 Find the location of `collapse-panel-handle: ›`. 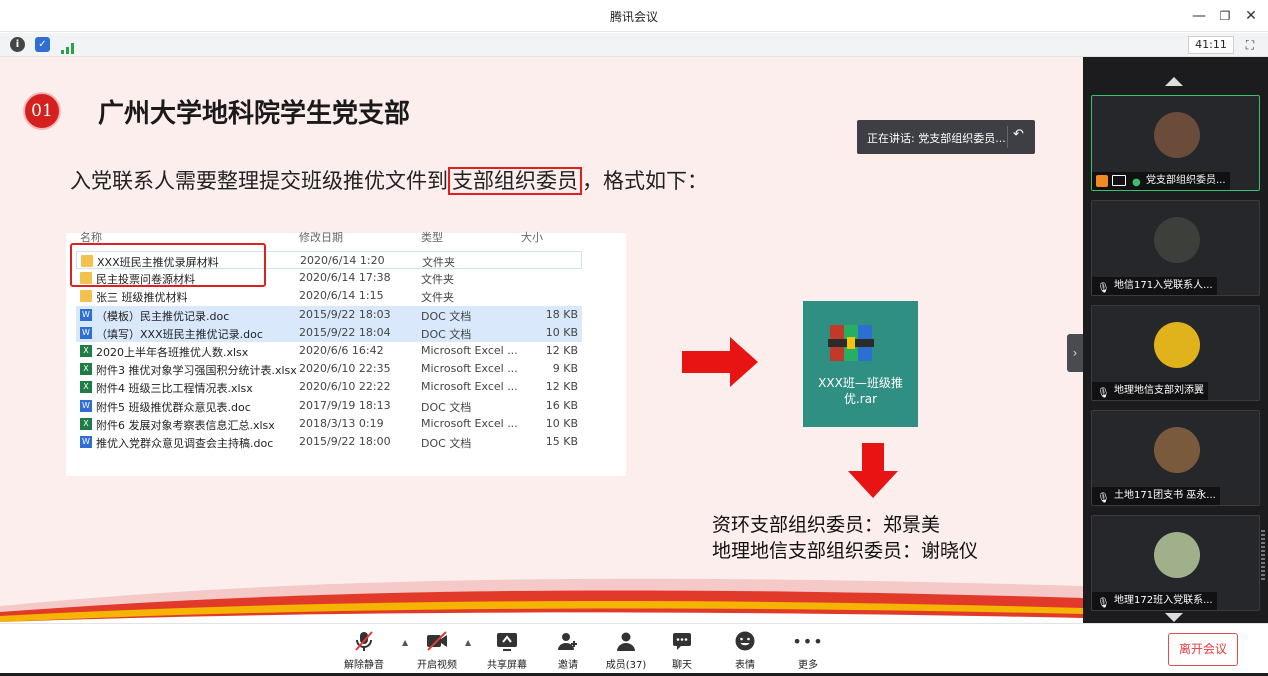

collapse-panel-handle: › is located at coordinates (1075, 353).